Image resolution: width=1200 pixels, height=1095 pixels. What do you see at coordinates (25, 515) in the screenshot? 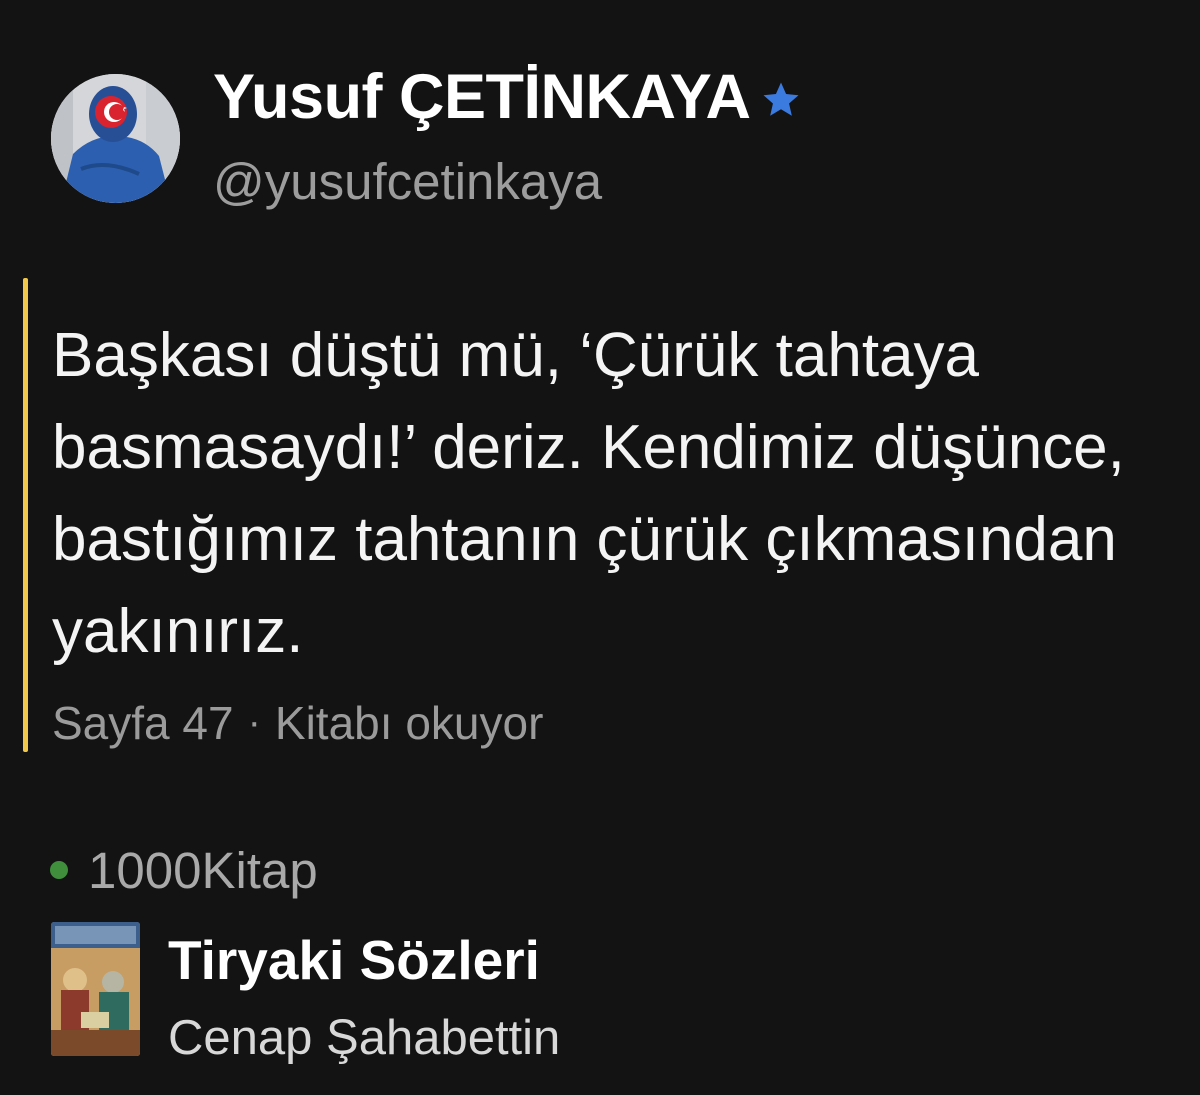
I see `quote-accent-bar` at bounding box center [25, 515].